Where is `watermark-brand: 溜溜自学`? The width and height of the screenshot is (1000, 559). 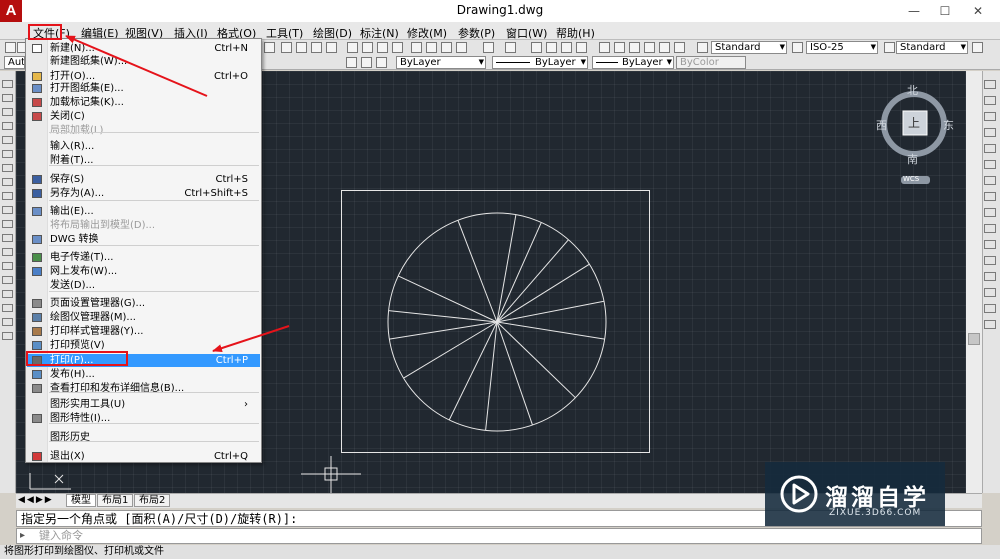
watermark-brand: 溜溜自学 is located at coordinates (877, 498).